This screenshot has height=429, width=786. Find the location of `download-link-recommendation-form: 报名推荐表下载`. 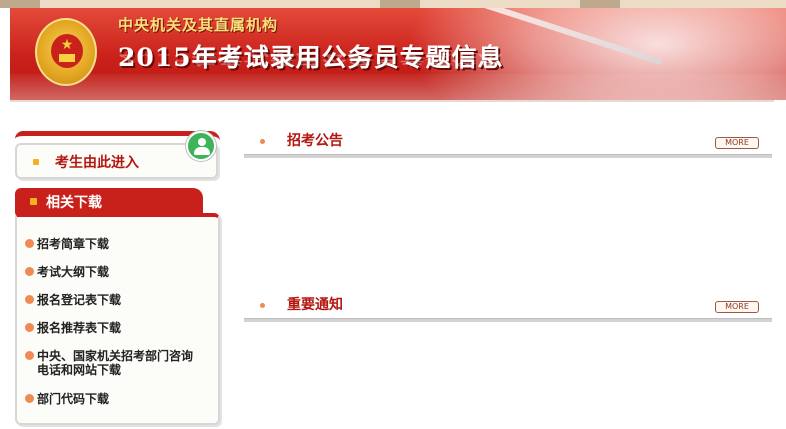

download-link-recommendation-form: 报名推荐表下载 is located at coordinates (117, 328).